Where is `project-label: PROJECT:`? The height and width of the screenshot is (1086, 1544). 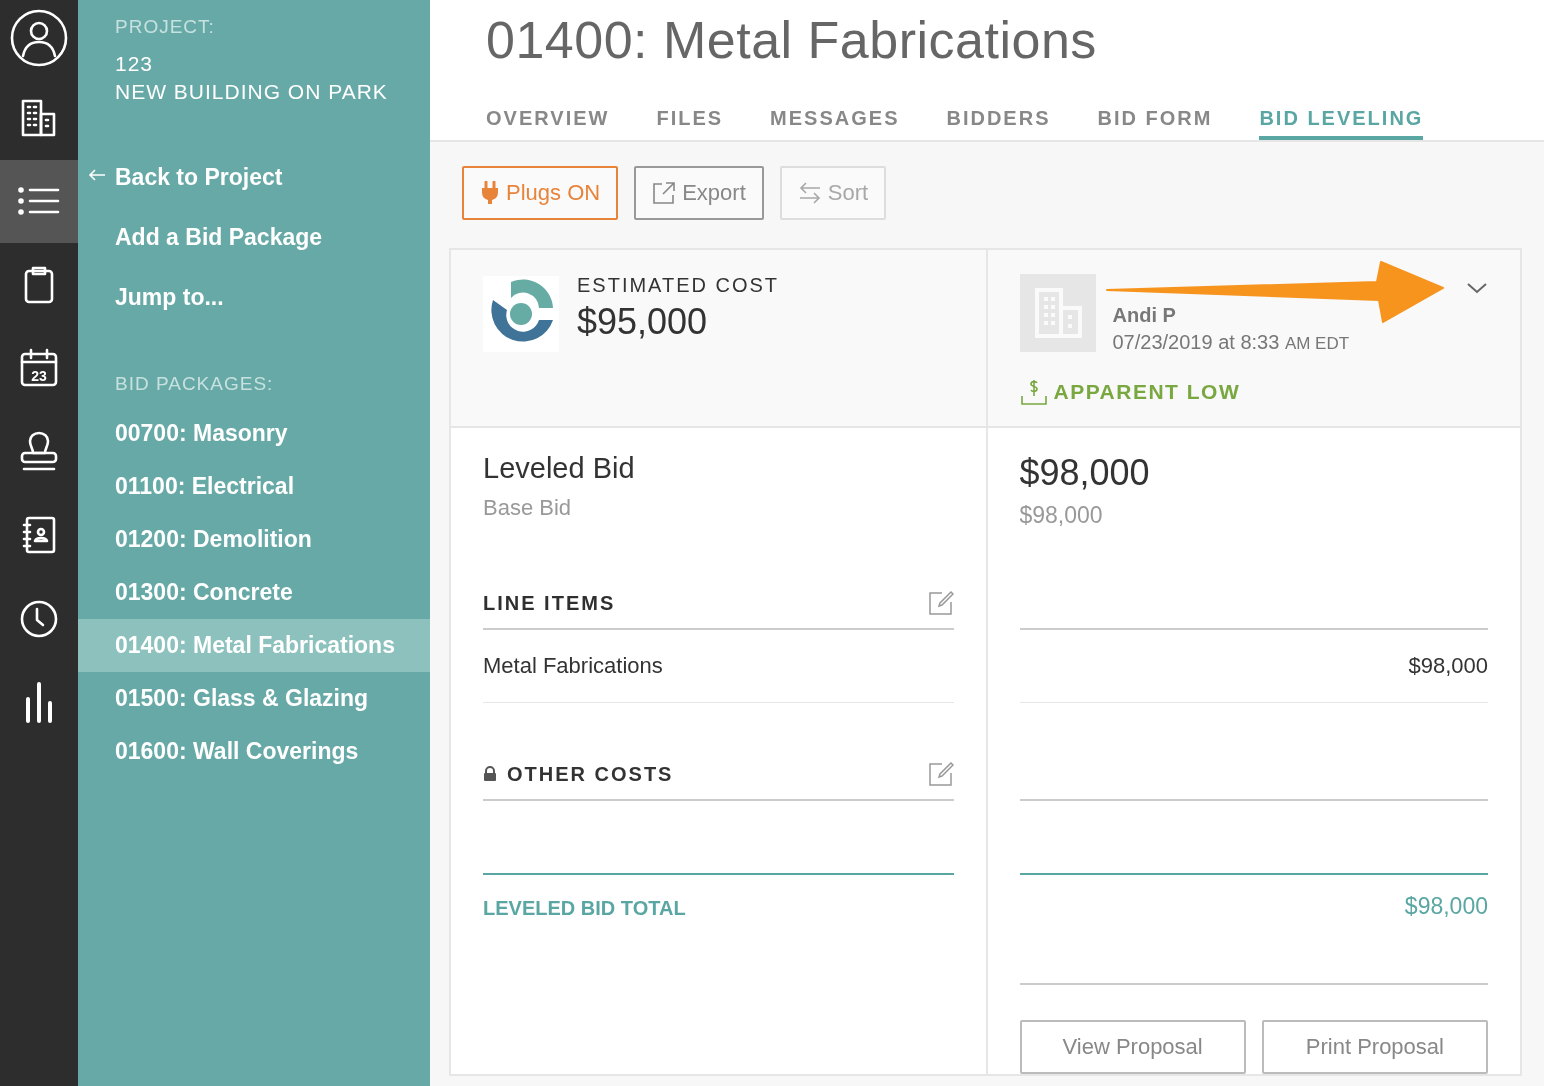 project-label: PROJECT: is located at coordinates (164, 27).